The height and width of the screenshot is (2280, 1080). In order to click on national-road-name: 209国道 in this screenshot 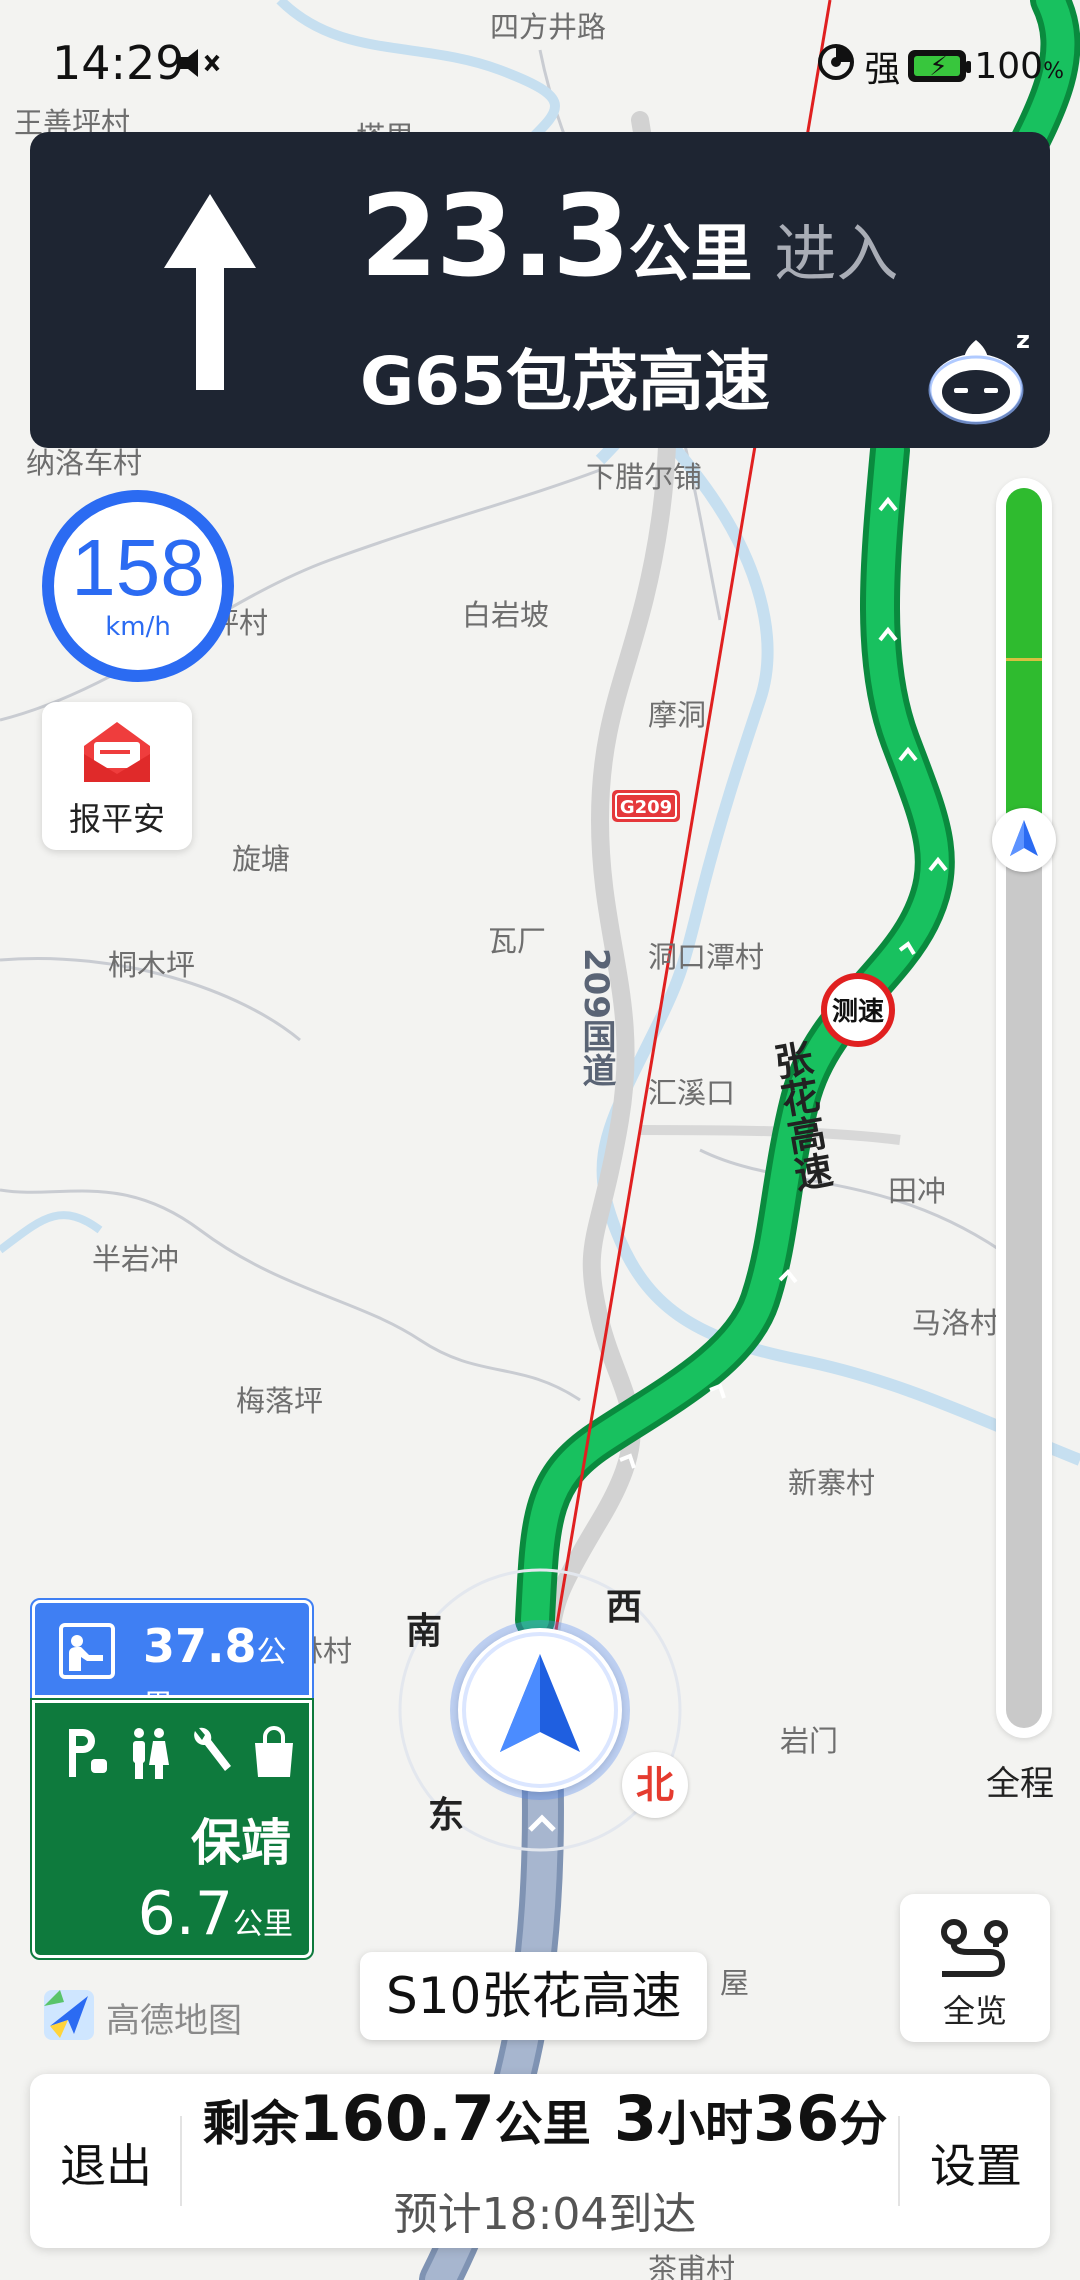, I will do `click(596, 1017)`.